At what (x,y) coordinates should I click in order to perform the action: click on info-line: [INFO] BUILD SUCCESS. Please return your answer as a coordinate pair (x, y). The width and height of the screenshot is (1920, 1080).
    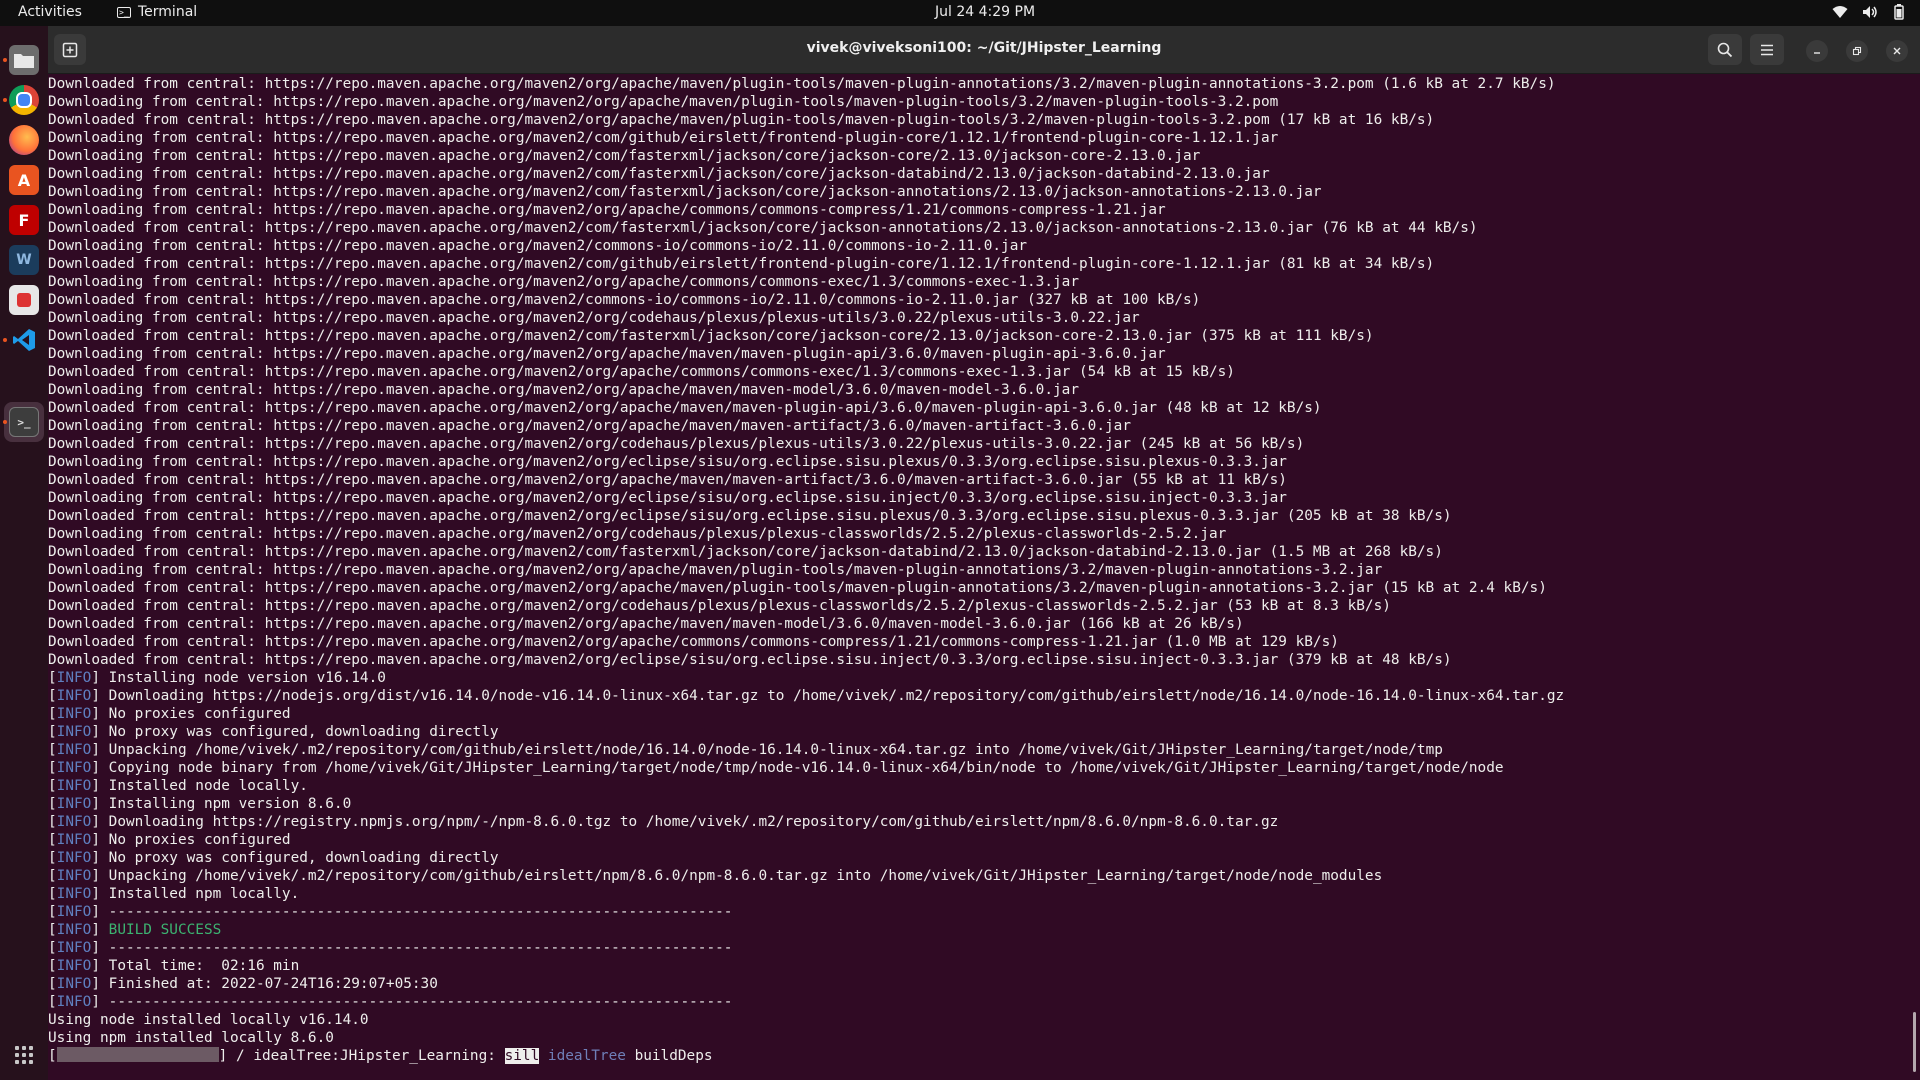
    Looking at the image, I should click on (134, 930).